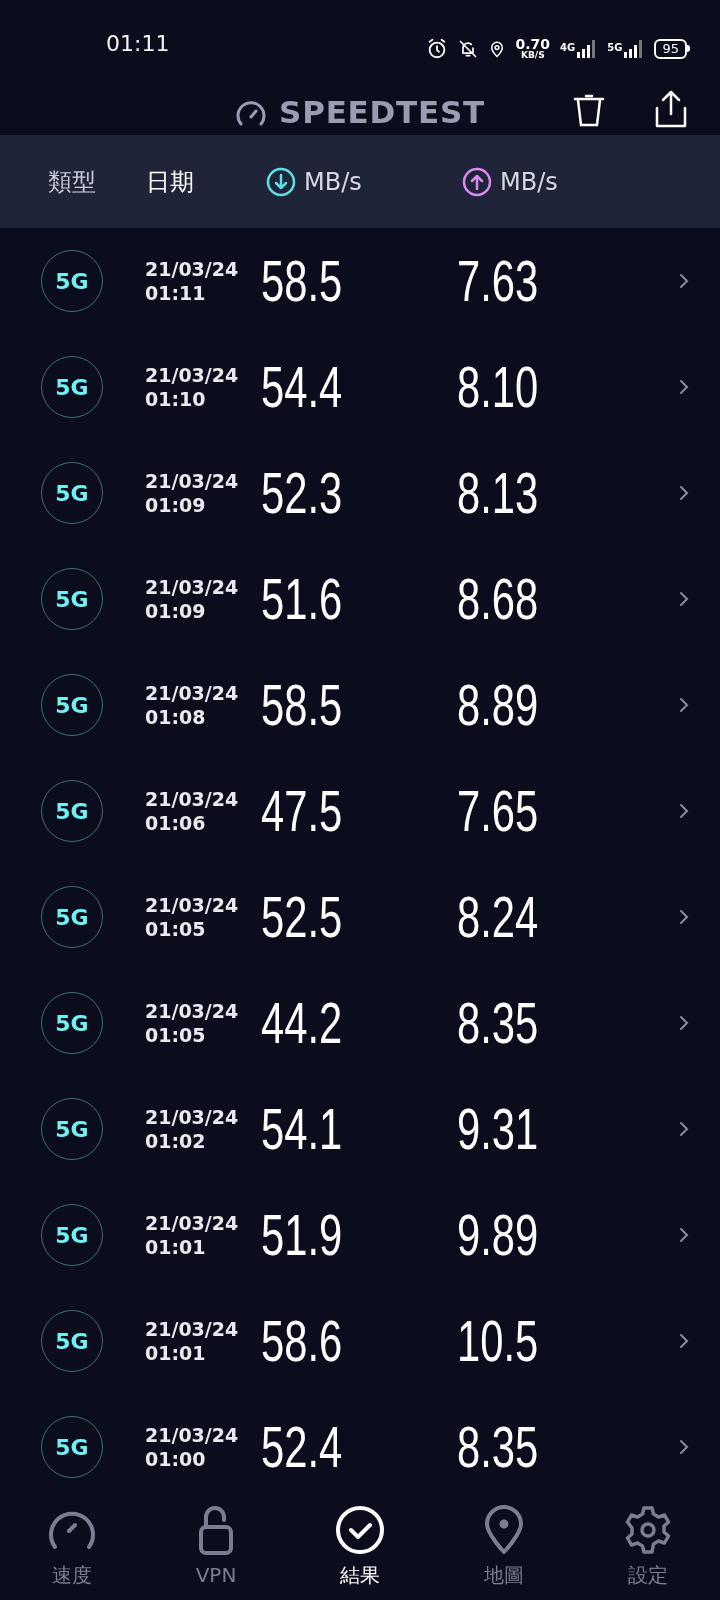  Describe the element at coordinates (302, 811) in the screenshot. I see `download-speed: 47.5` at that location.